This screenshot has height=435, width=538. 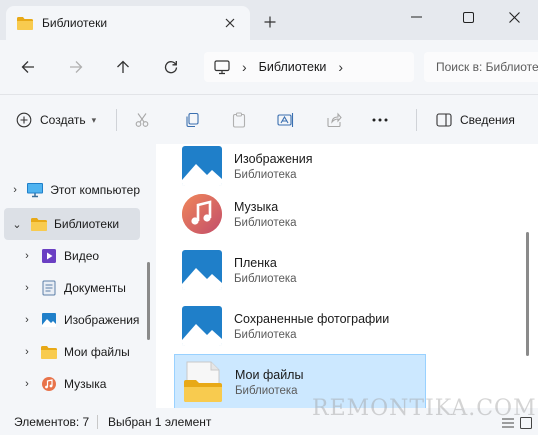 What do you see at coordinates (160, 422) in the screenshot?
I see `selection-count: Выбран 1 элемент` at bounding box center [160, 422].